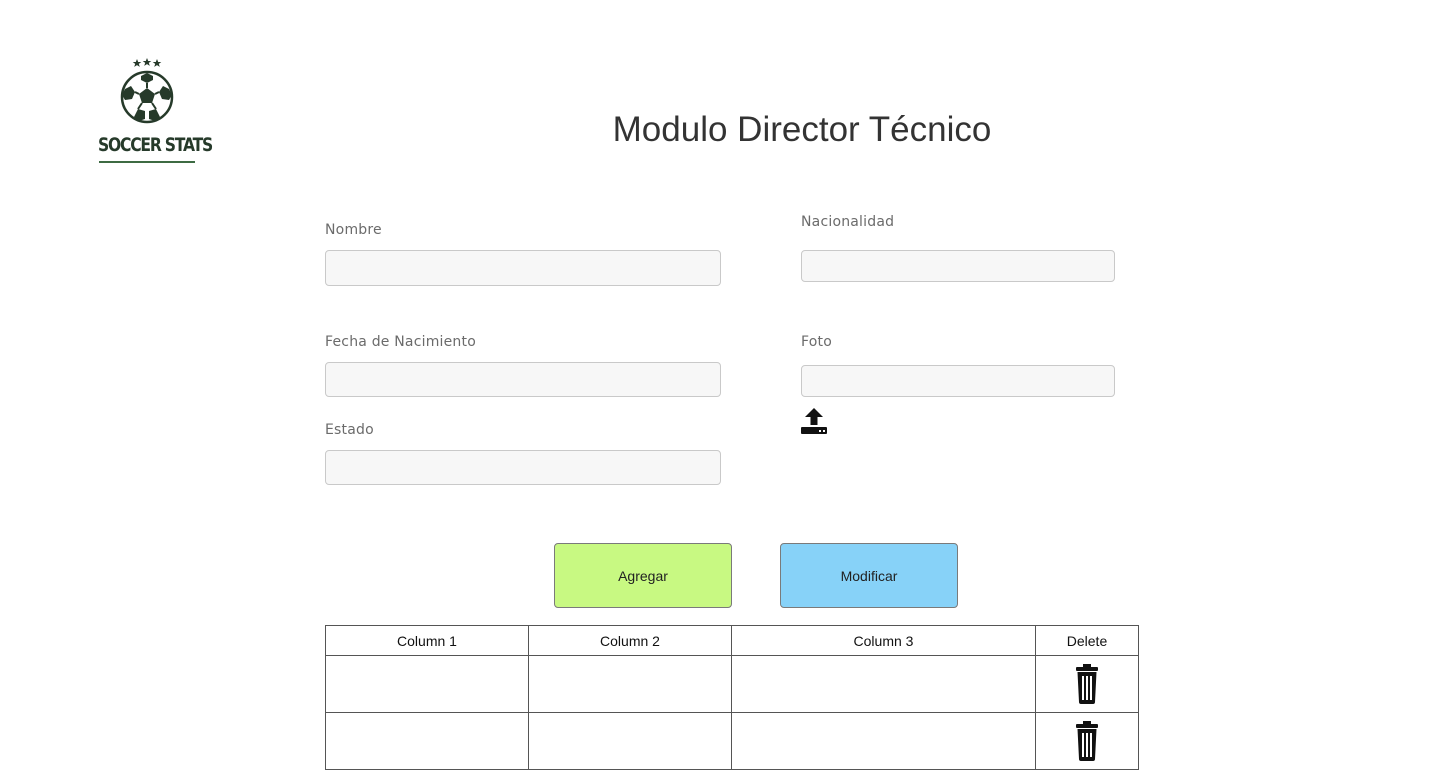  Describe the element at coordinates (147, 162) in the screenshot. I see `logo-underline` at that location.